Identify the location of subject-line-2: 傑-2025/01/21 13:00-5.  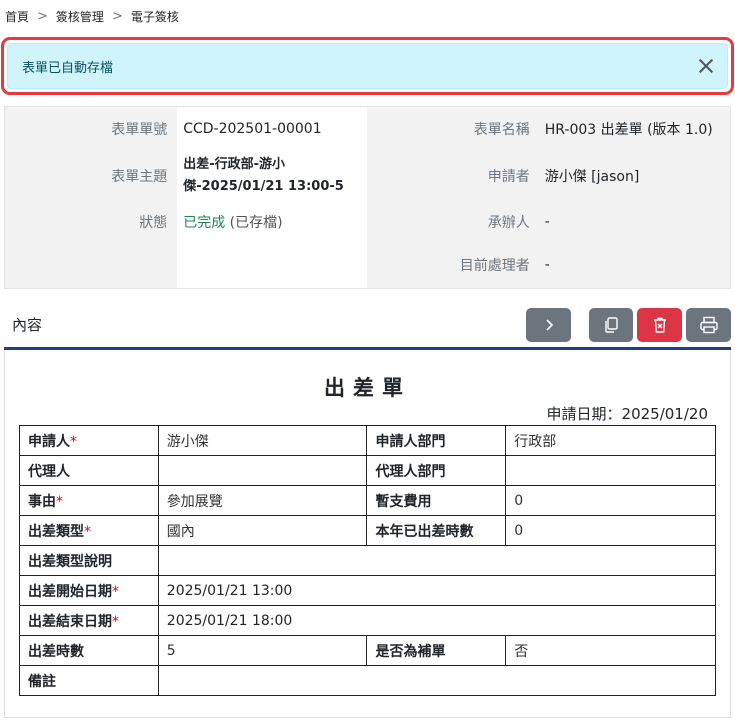
(263, 186).